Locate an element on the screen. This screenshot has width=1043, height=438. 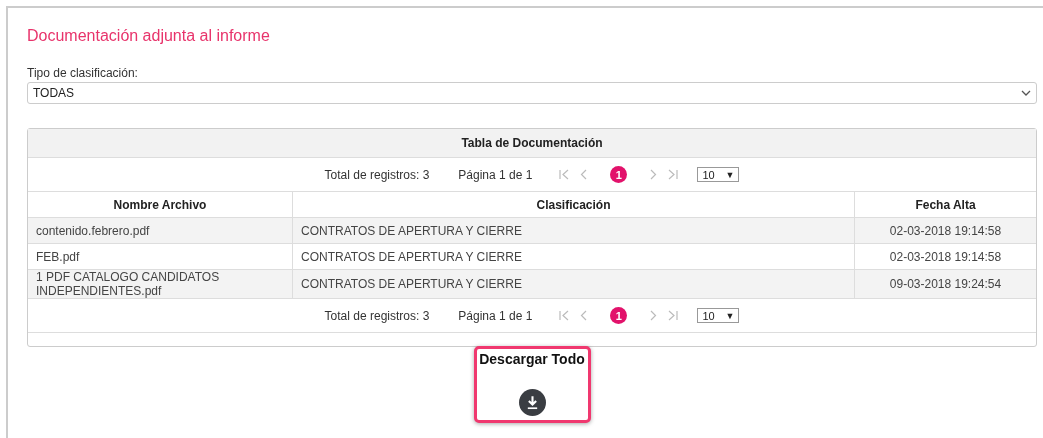
classification-select: TODAS is located at coordinates (532, 93).